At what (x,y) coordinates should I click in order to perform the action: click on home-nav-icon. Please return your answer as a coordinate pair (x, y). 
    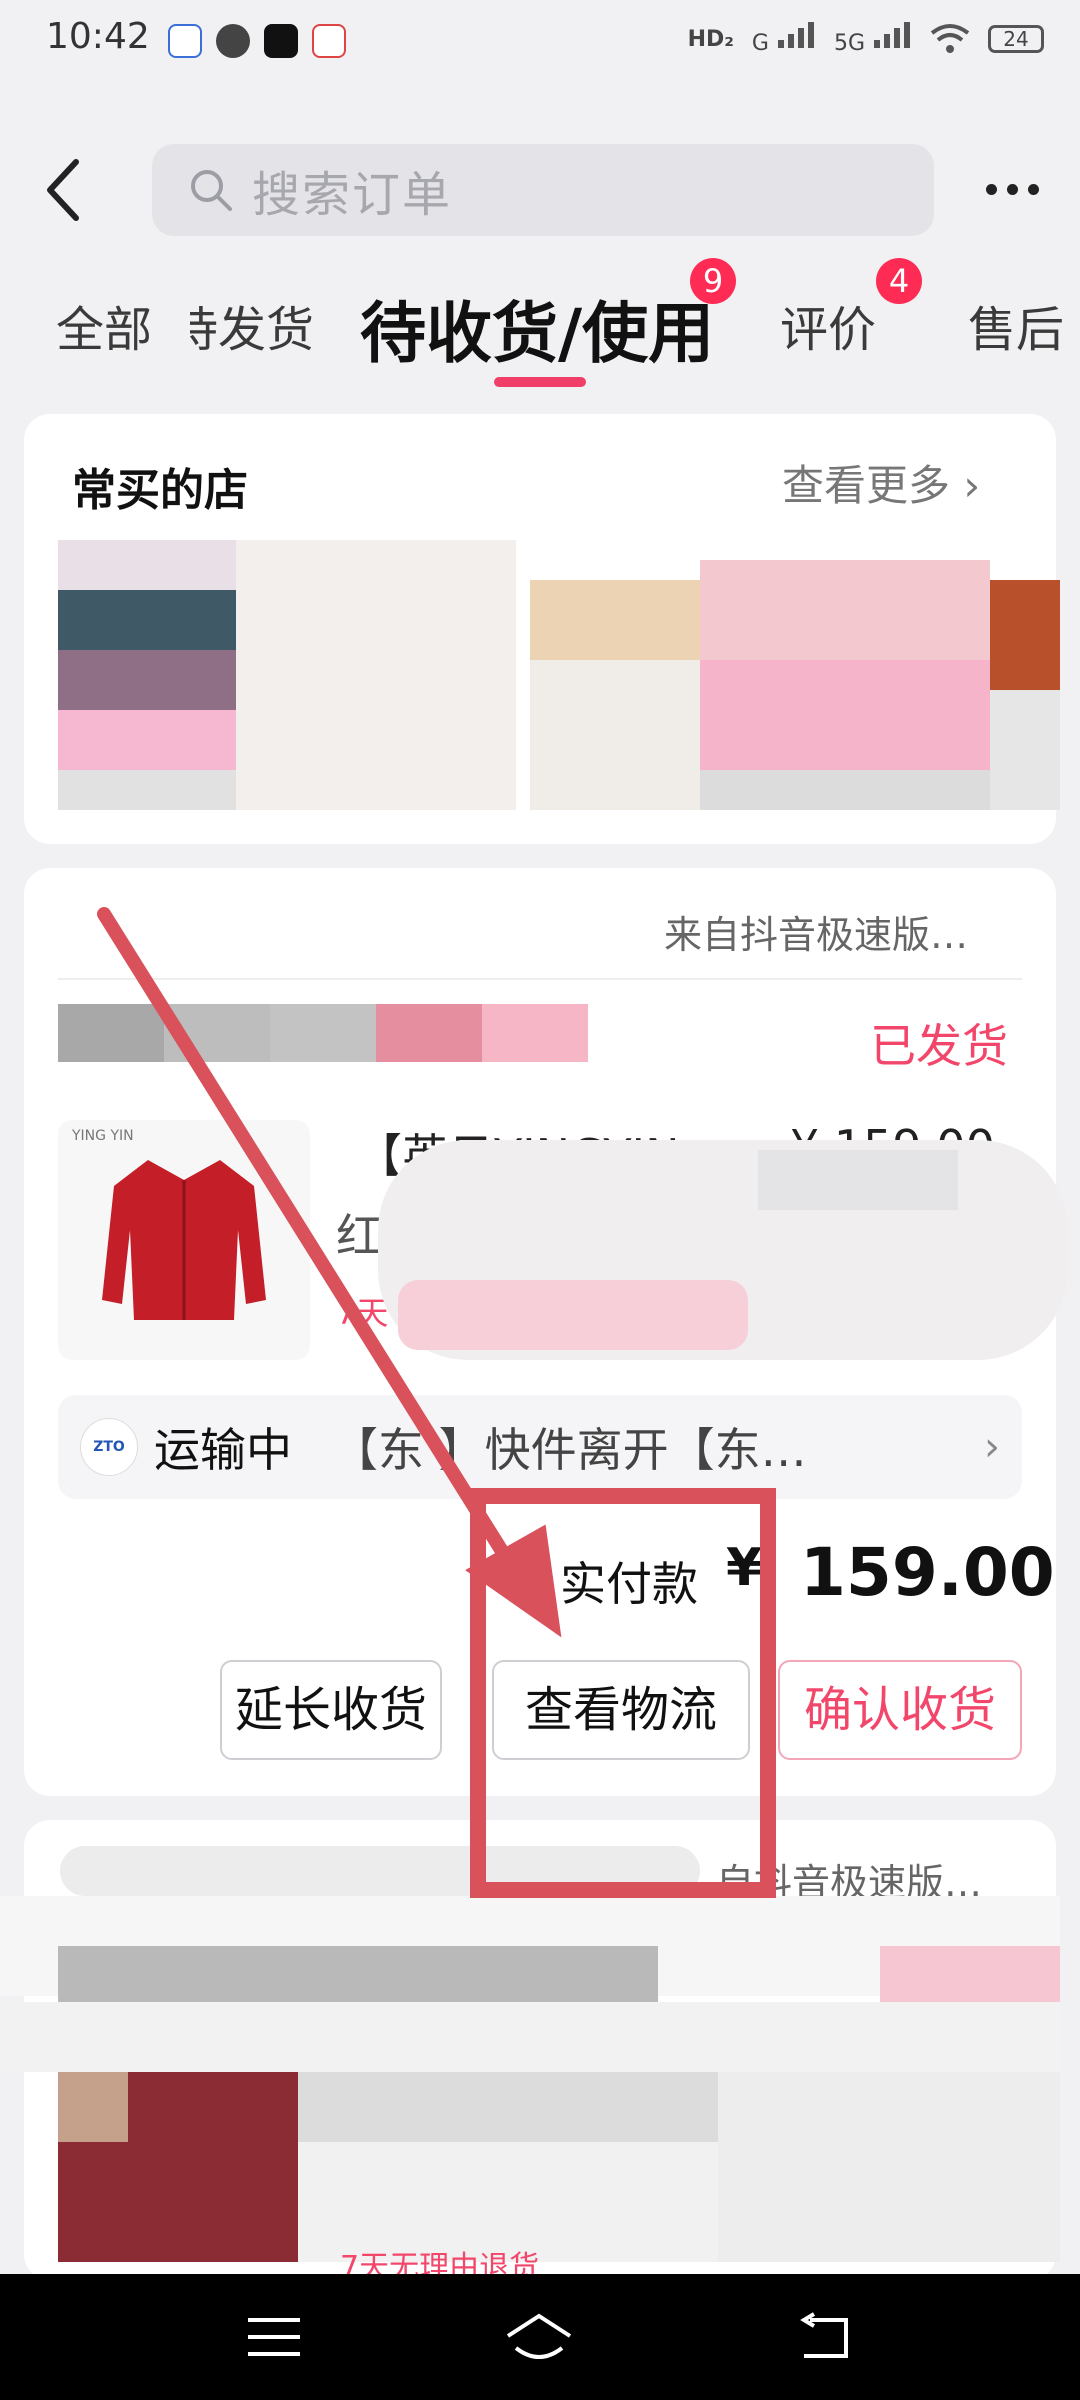
    Looking at the image, I should click on (539, 2337).